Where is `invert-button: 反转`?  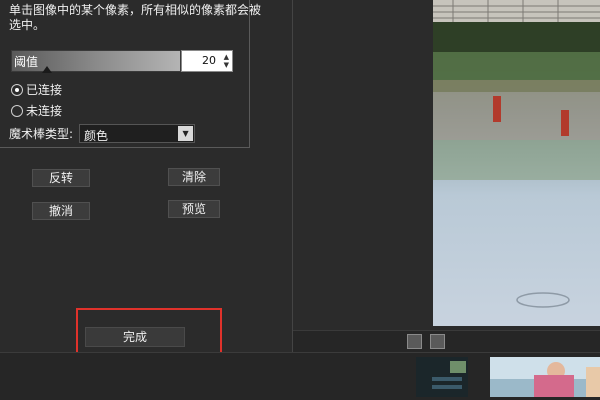
invert-button: 反转 is located at coordinates (61, 178).